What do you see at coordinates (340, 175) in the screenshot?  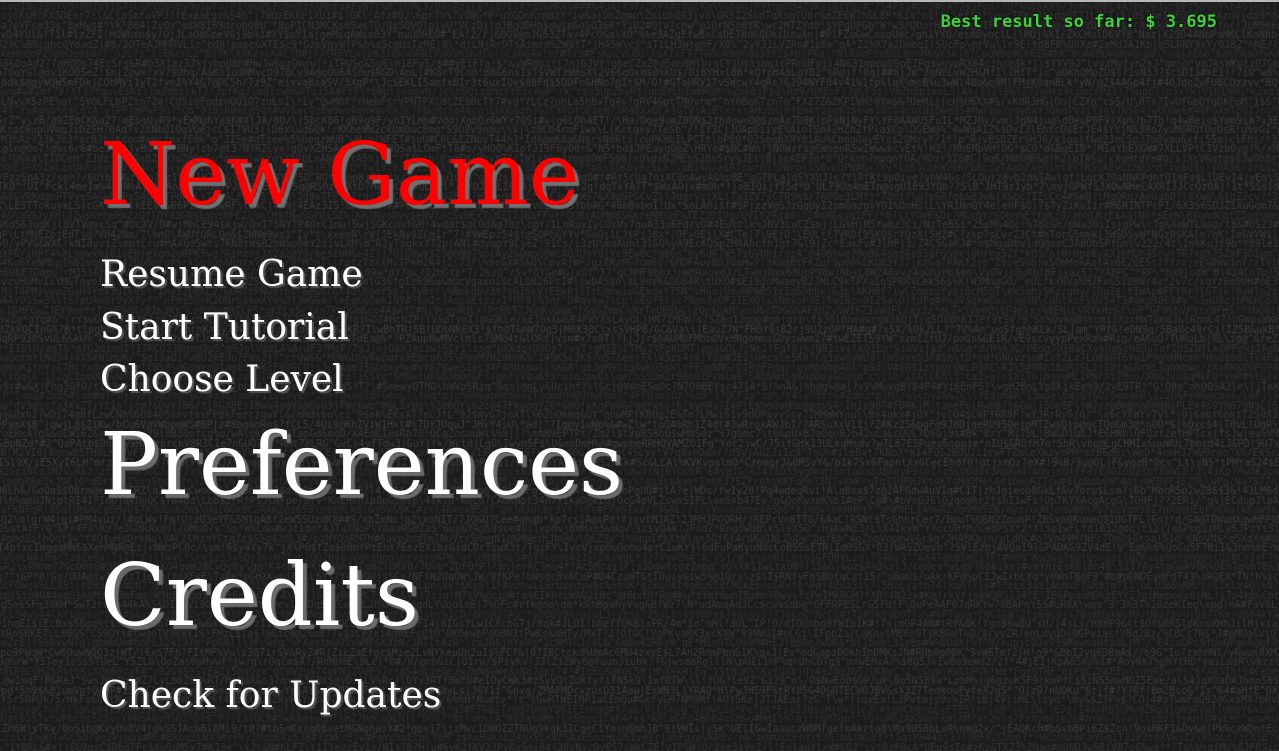 I see `menu-item-new-game: New Game` at bounding box center [340, 175].